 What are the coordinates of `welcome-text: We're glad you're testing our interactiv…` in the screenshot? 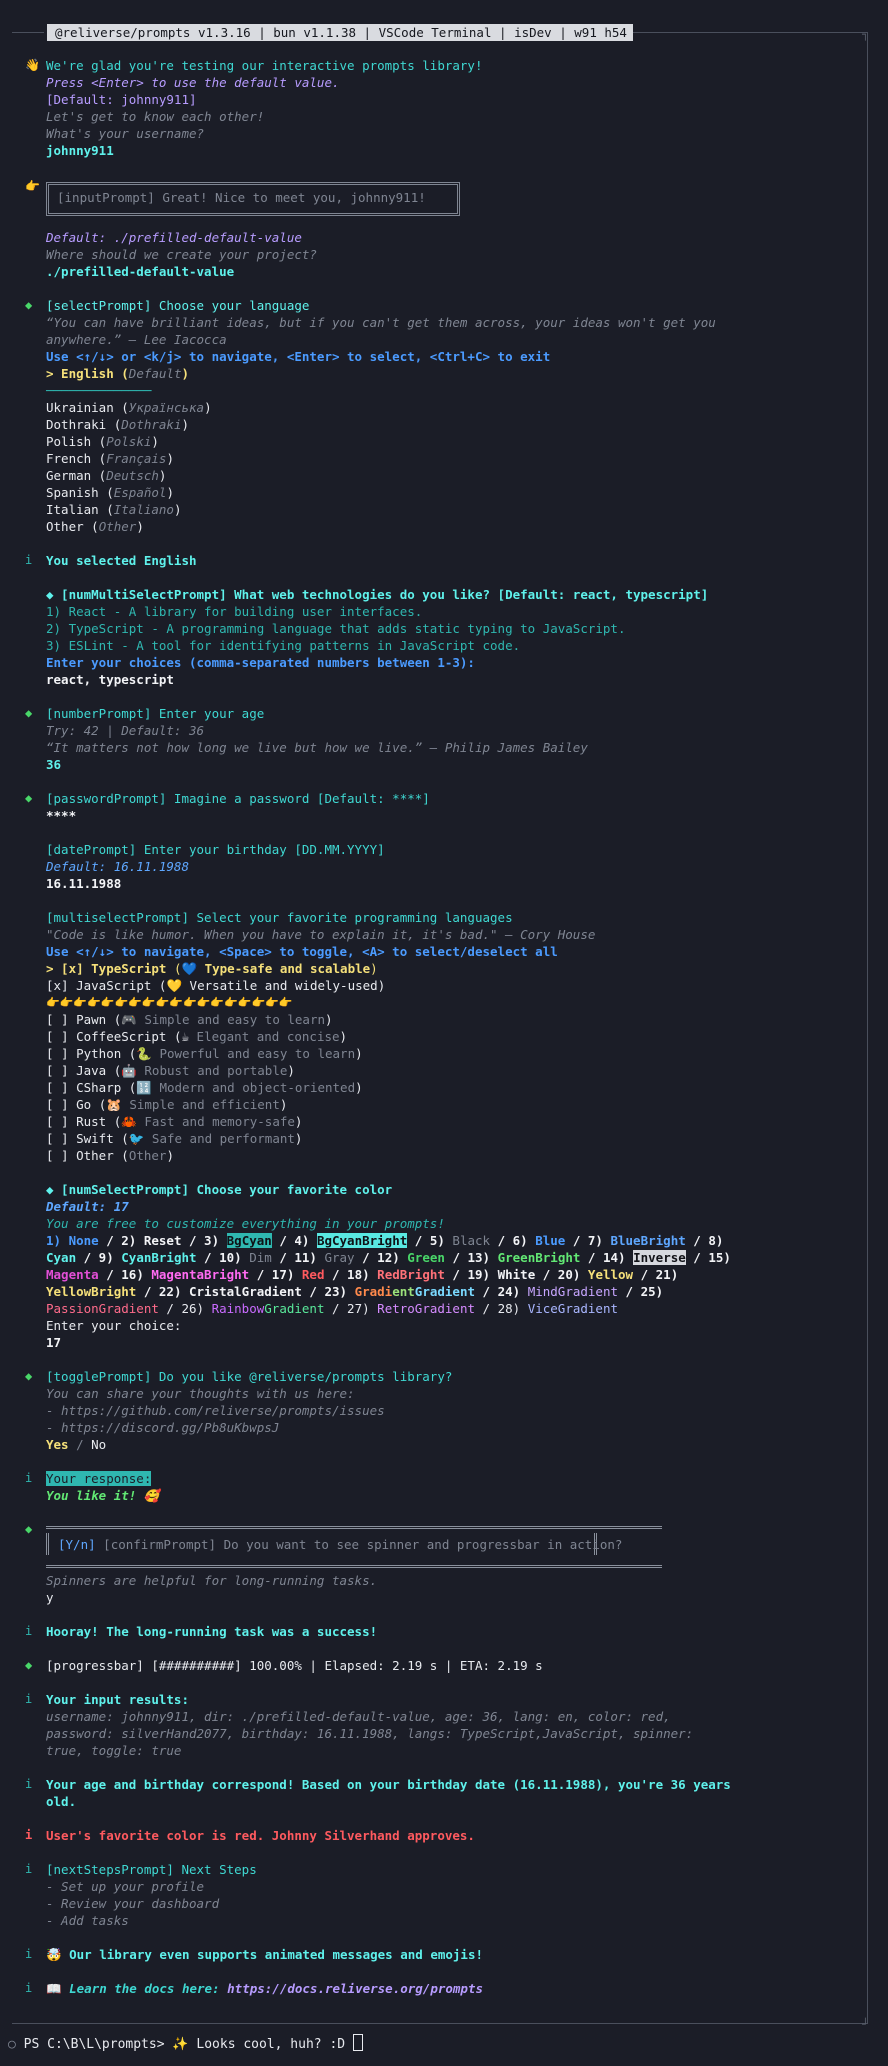 It's located at (264, 65).